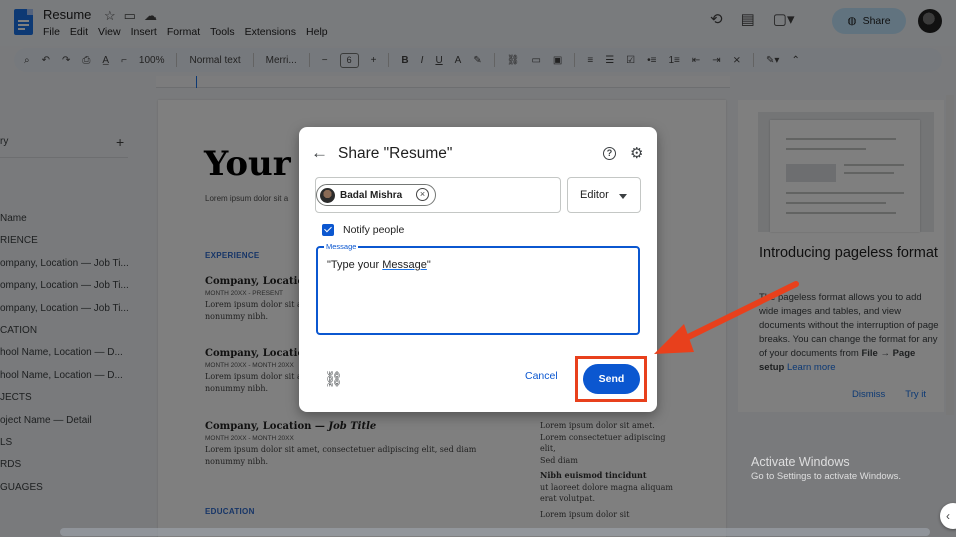  What do you see at coordinates (611, 379) in the screenshot?
I see `send-button: Send` at bounding box center [611, 379].